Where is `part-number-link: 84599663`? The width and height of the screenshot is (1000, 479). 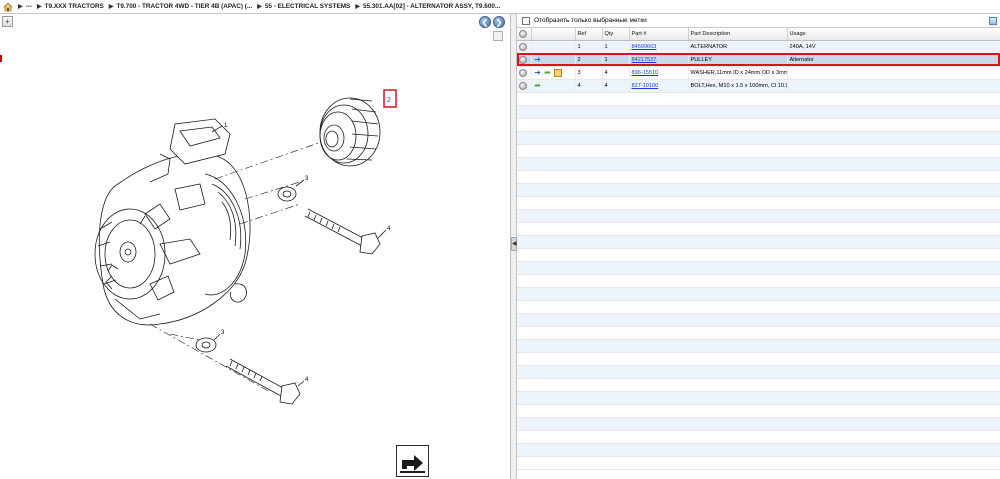
part-number-link: 84599663 is located at coordinates (644, 47).